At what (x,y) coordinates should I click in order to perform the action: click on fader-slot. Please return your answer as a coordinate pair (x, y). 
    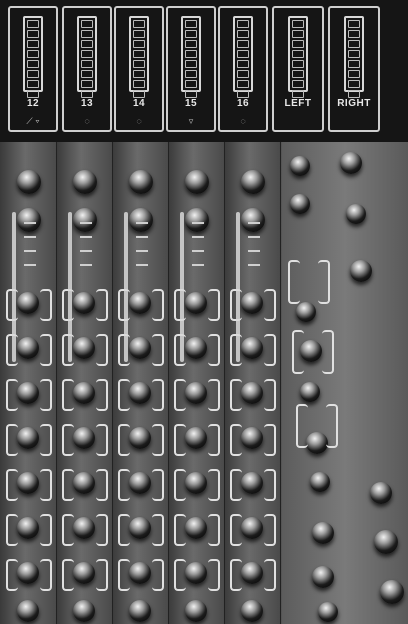
    Looking at the image, I should click on (126, 287).